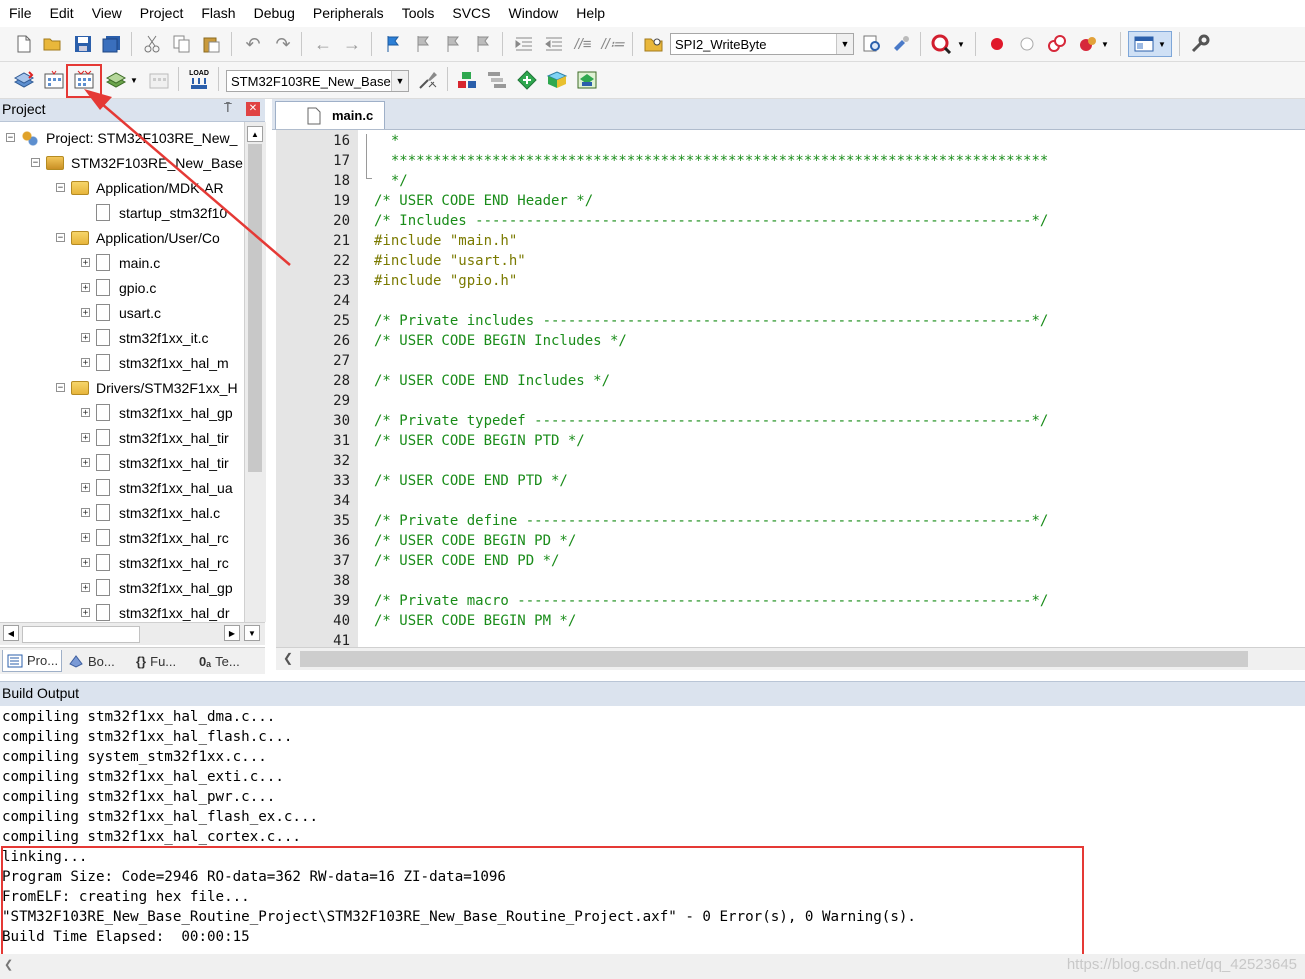 Image resolution: width=1305 pixels, height=979 pixels. What do you see at coordinates (252, 633) in the screenshot?
I see `scroll-down-icon: ▼` at bounding box center [252, 633].